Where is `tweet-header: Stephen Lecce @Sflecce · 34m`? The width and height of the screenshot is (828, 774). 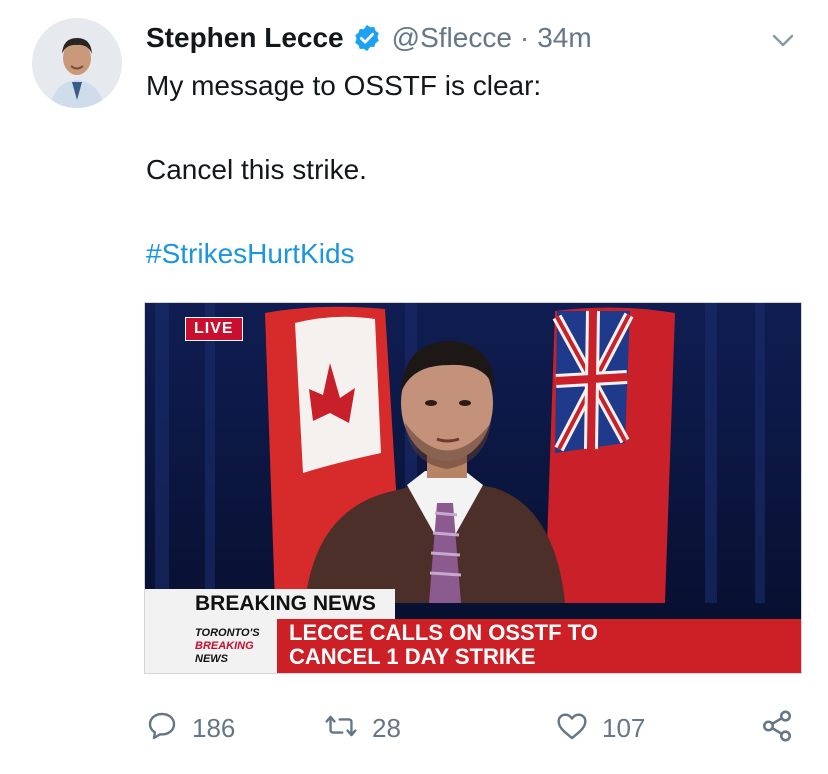 tweet-header: Stephen Lecce @Sflecce · 34m is located at coordinates (467, 38).